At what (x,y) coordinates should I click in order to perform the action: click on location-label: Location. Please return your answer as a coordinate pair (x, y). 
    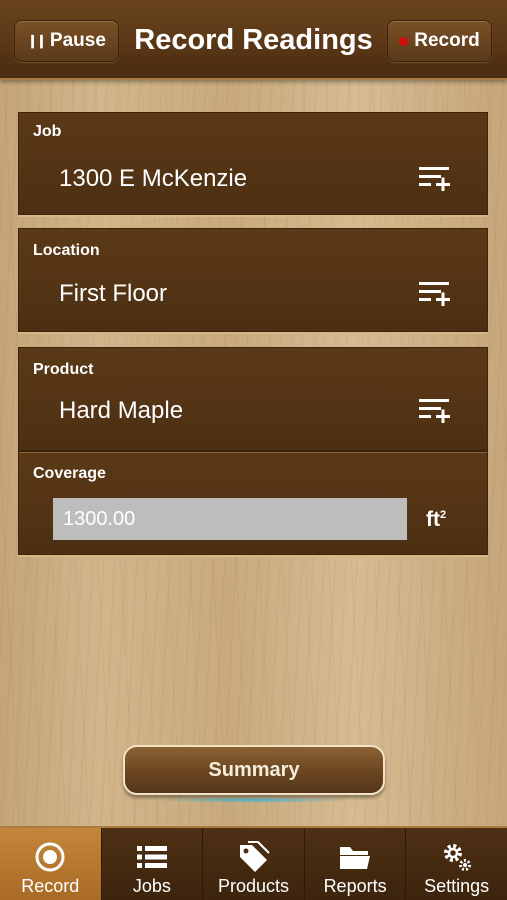
    Looking at the image, I should click on (66, 250).